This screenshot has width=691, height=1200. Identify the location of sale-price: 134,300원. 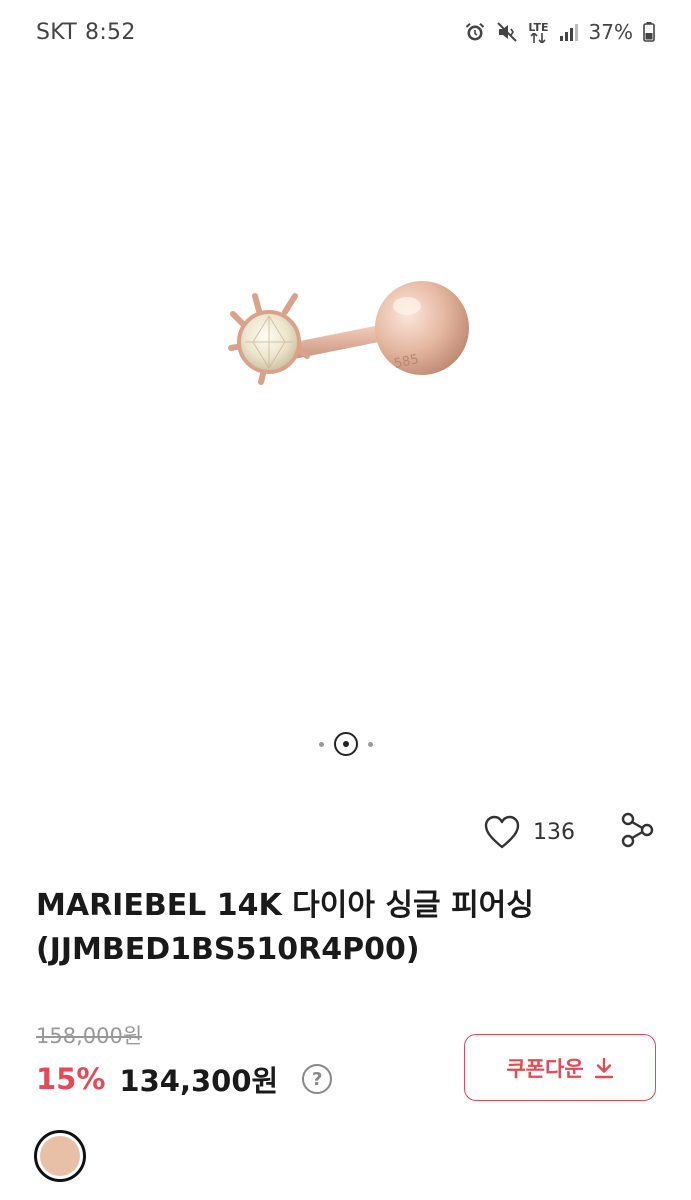
(199, 1081).